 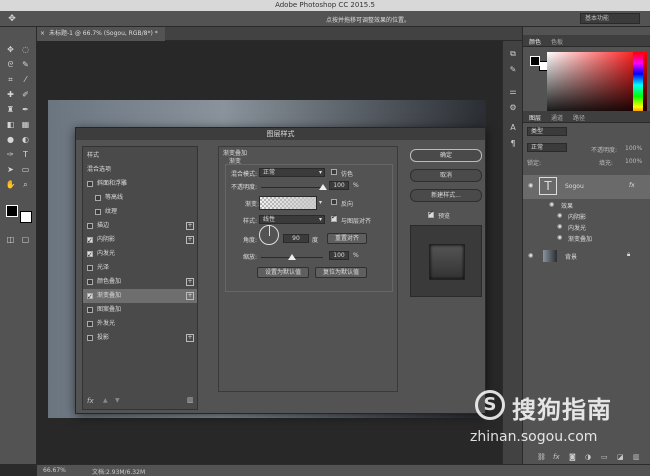 I want to click on dither-checkbox, so click(x=334, y=172).